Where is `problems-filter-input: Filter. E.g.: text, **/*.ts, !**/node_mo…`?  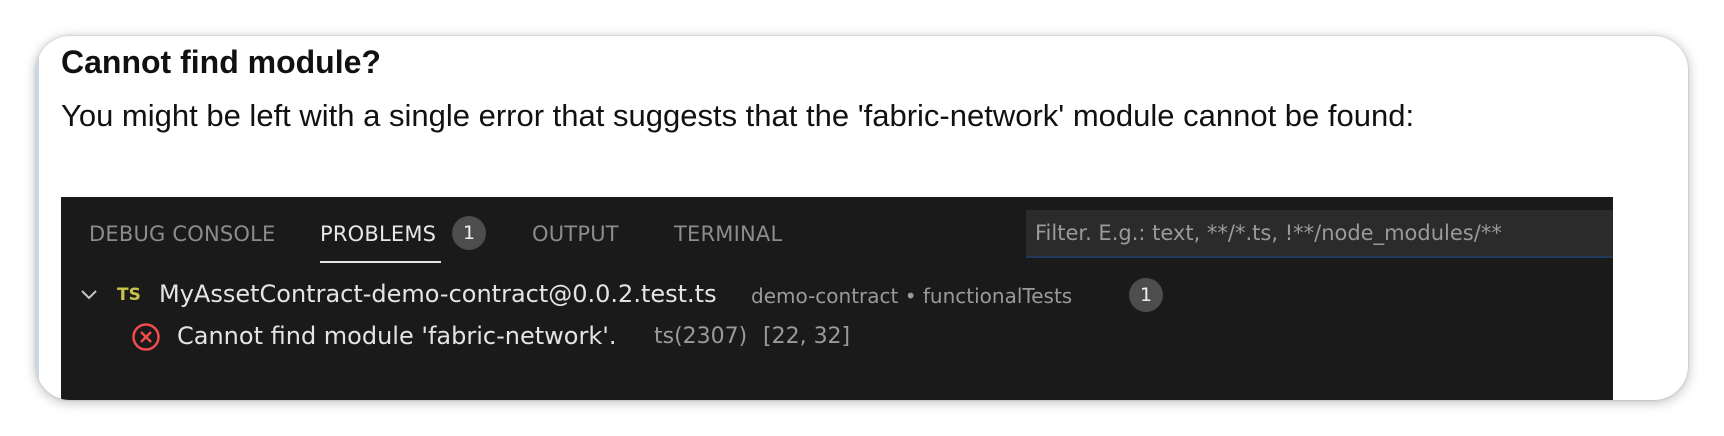 problems-filter-input: Filter. E.g.: text, **/*.ts, !**/node_mo… is located at coordinates (1319, 234).